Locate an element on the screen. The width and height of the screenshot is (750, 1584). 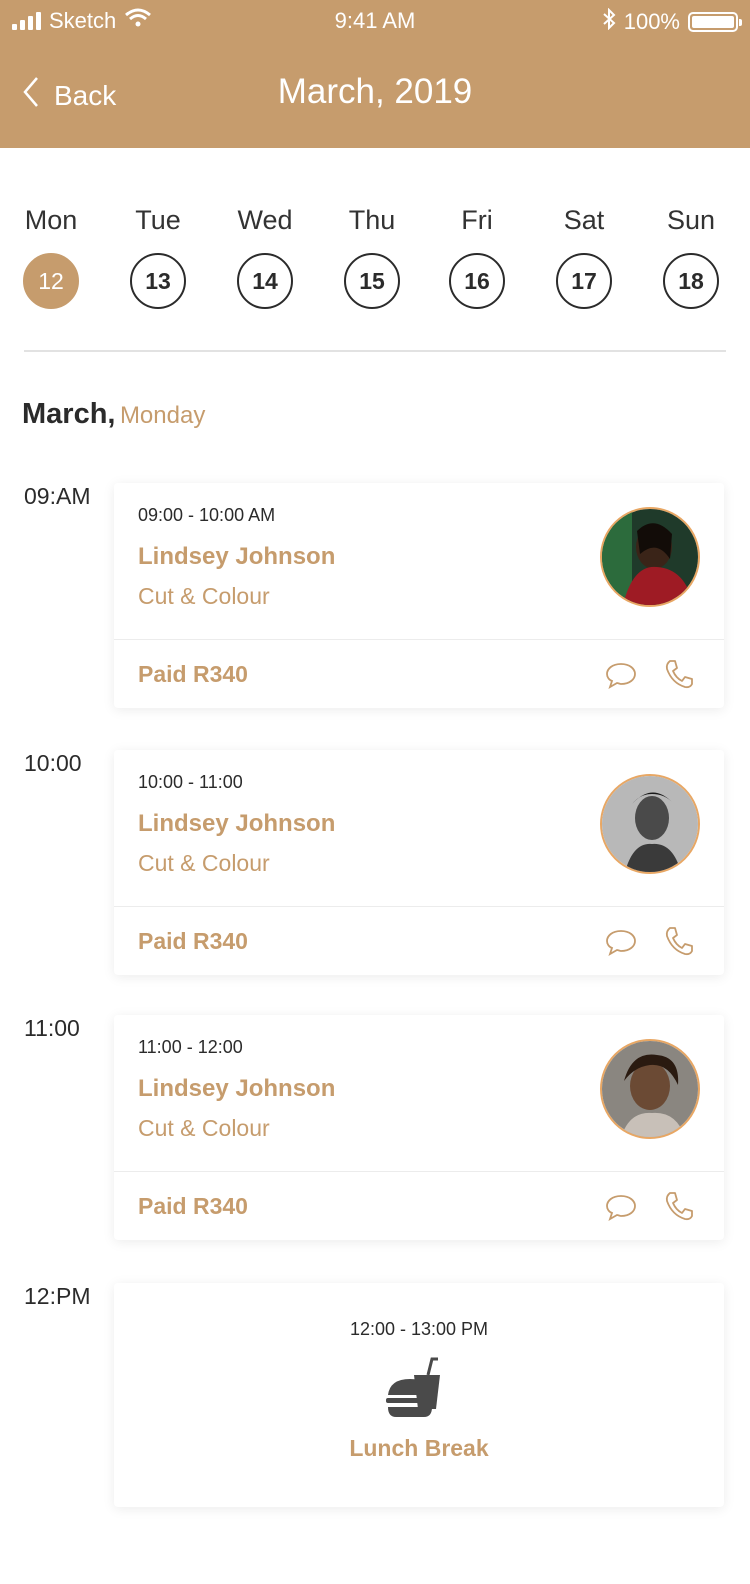
day-name: Thu is located at coordinates (372, 220).